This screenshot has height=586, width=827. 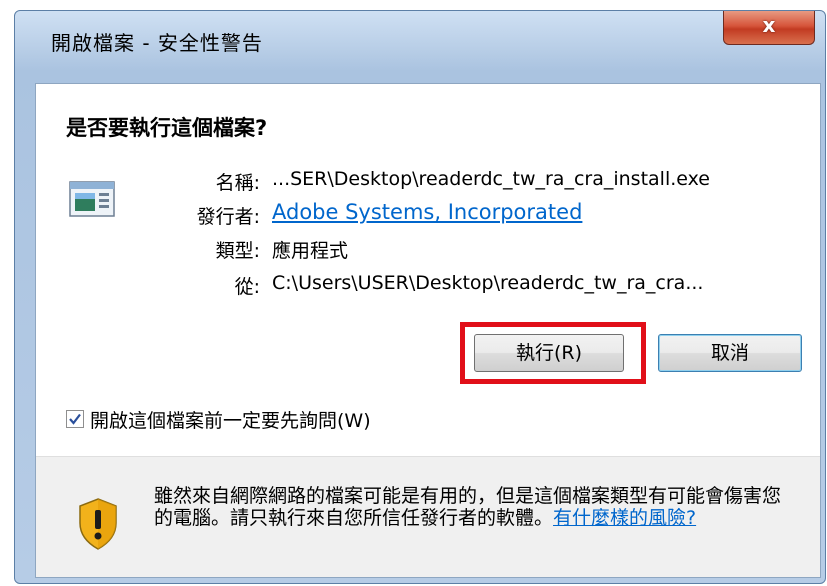 I want to click on close-button: x, so click(x=769, y=28).